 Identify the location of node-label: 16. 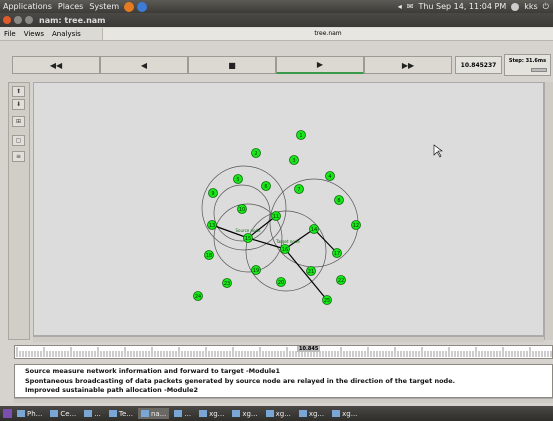
(285, 250).